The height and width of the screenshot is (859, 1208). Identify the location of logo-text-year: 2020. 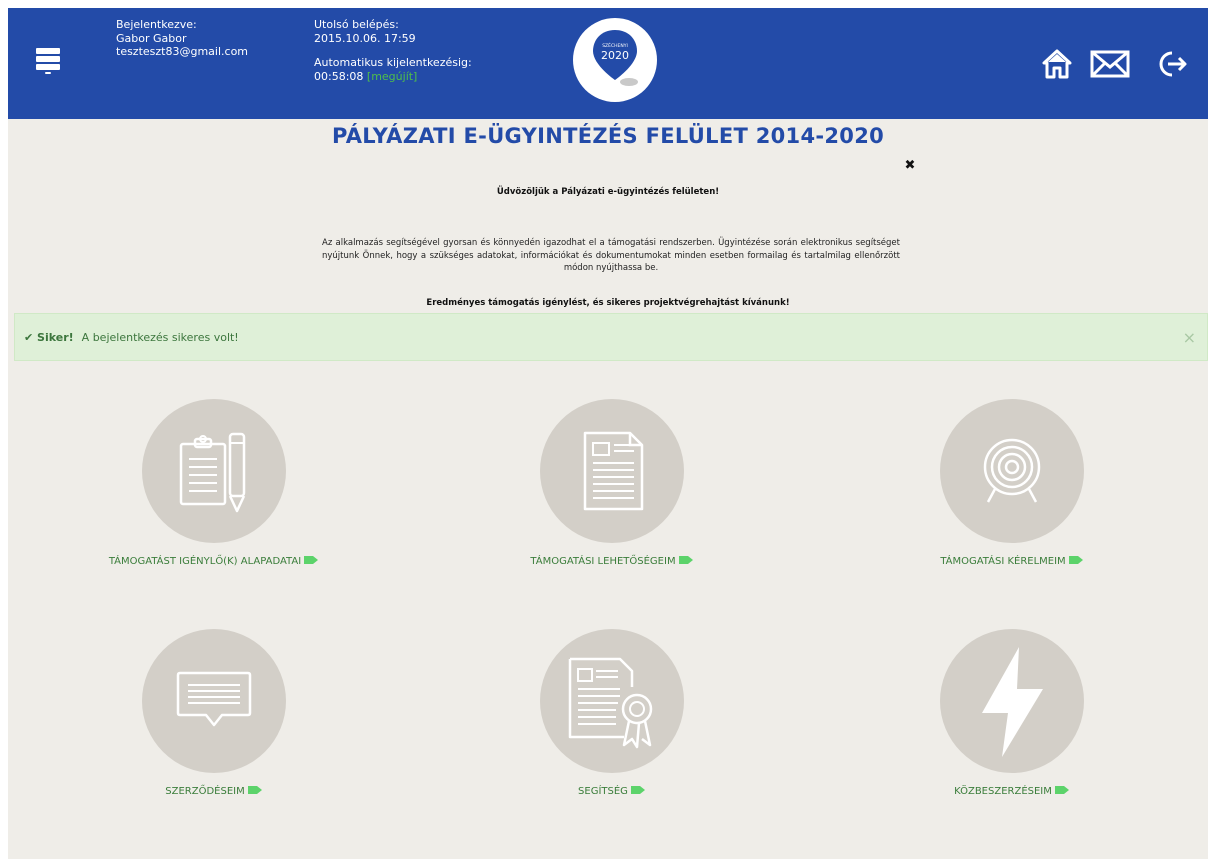
(615, 55).